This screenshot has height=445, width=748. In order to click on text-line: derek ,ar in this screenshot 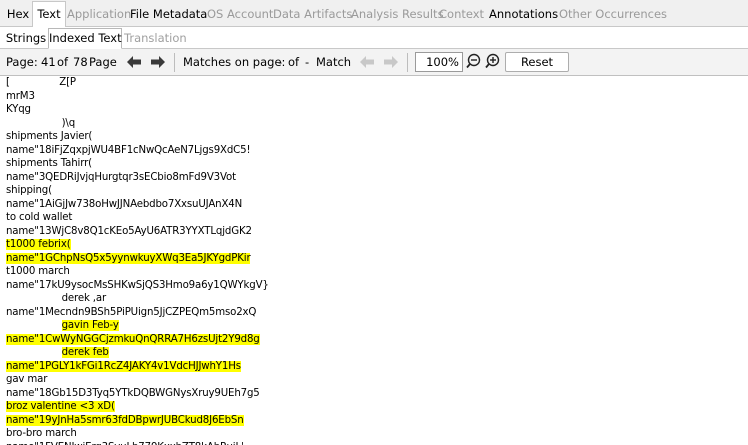, I will do `click(56, 298)`.